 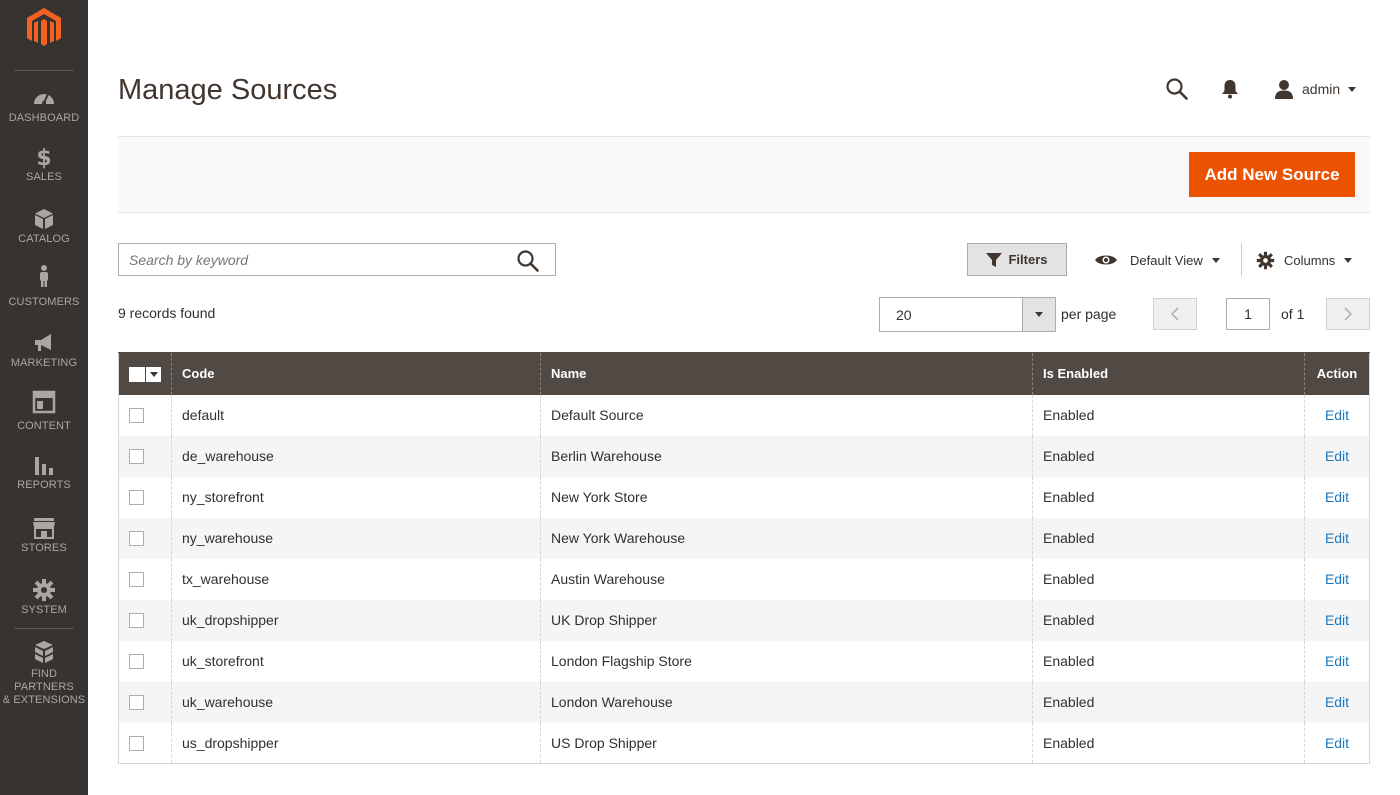 What do you see at coordinates (167, 313) in the screenshot?
I see `records-count: 9 records found` at bounding box center [167, 313].